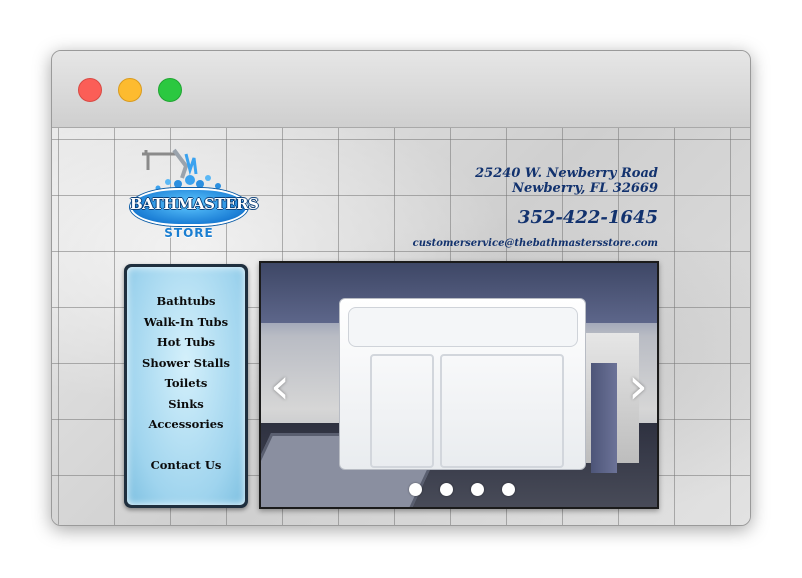  I want to click on email-link: customerservice@thebathmastersstore.com, so click(535, 243).